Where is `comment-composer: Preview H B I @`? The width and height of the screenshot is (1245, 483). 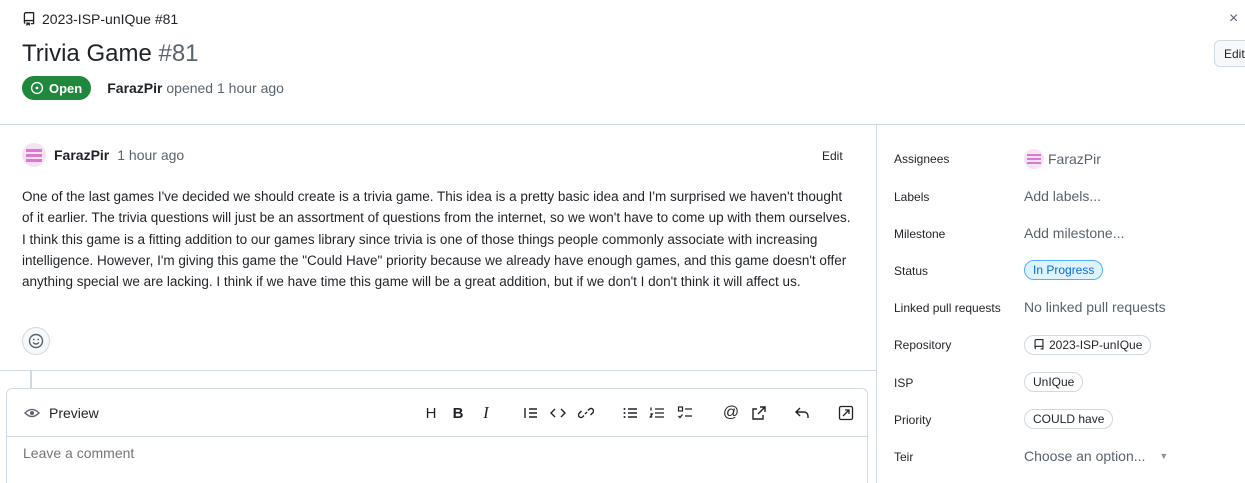 comment-composer: Preview H B I @ is located at coordinates (437, 435).